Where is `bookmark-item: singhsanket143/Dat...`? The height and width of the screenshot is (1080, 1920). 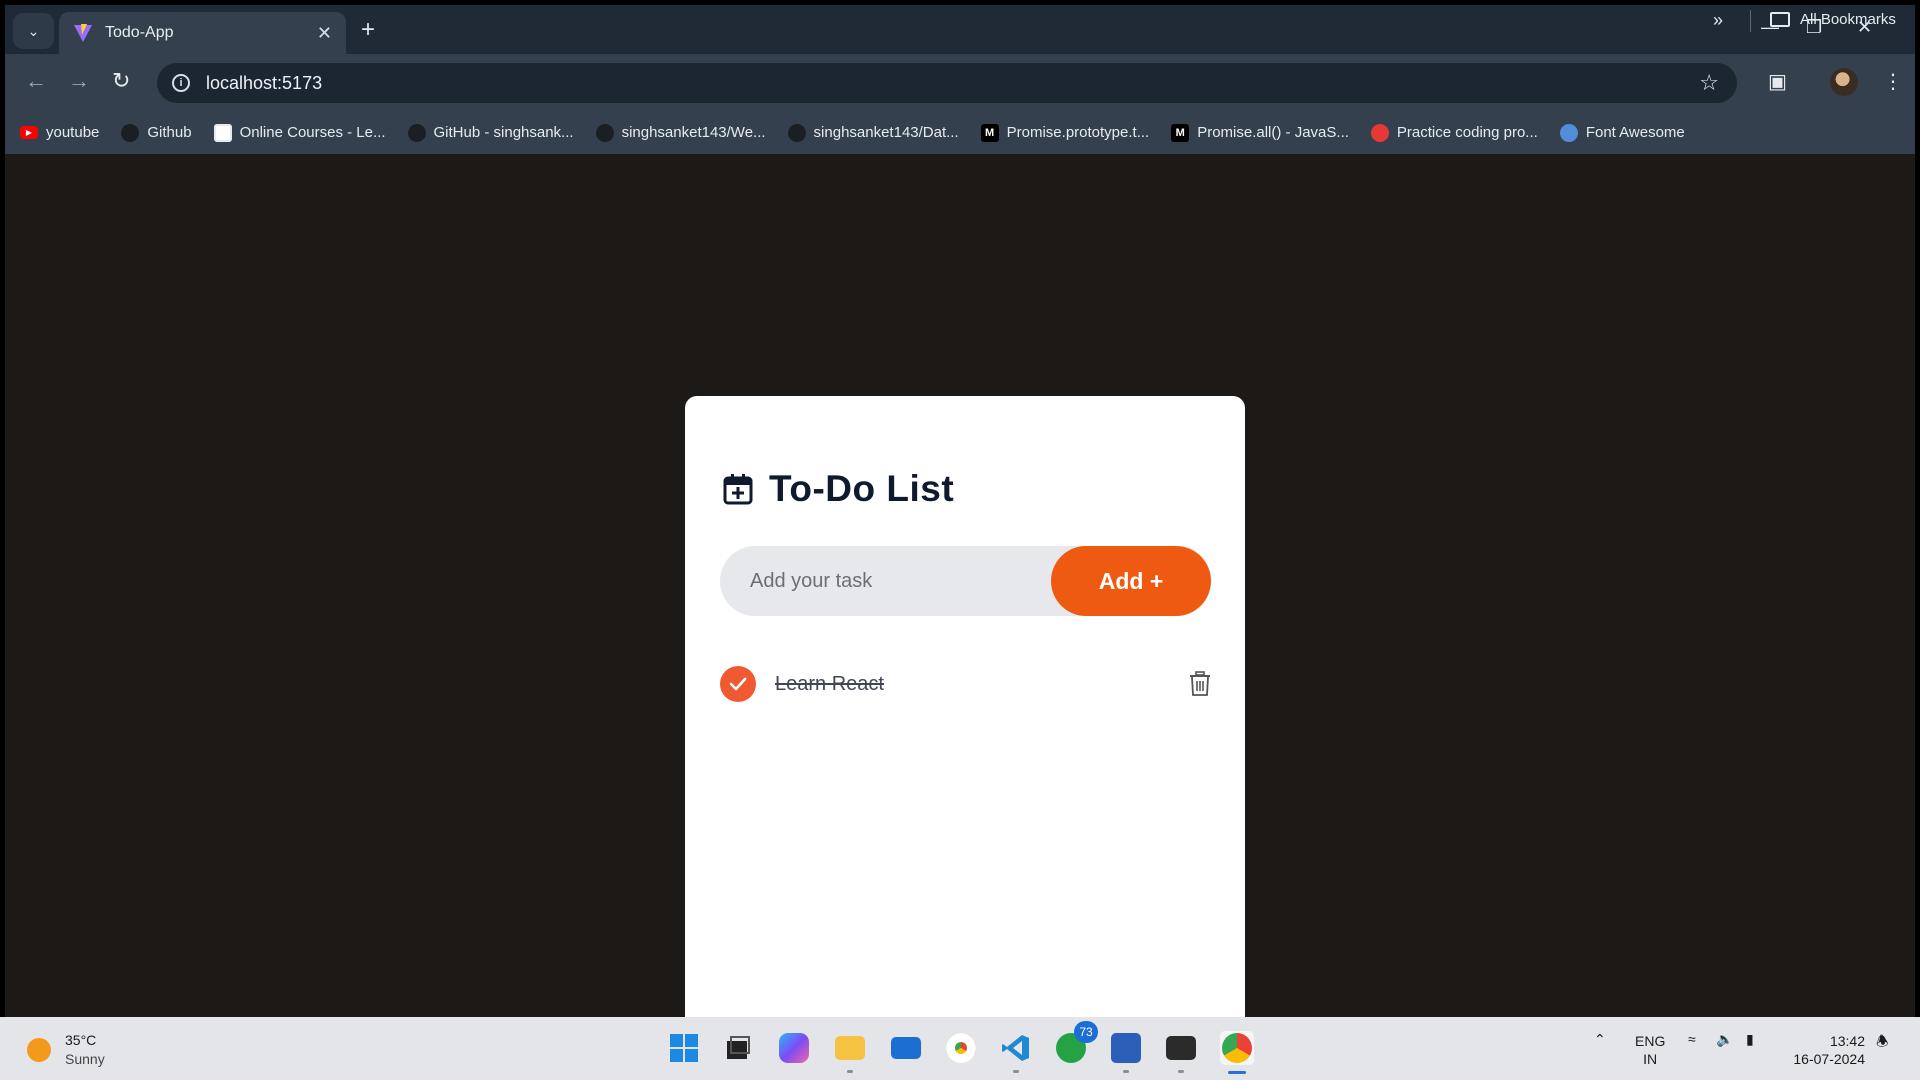 bookmark-item: singhsanket143/Dat... is located at coordinates (873, 132).